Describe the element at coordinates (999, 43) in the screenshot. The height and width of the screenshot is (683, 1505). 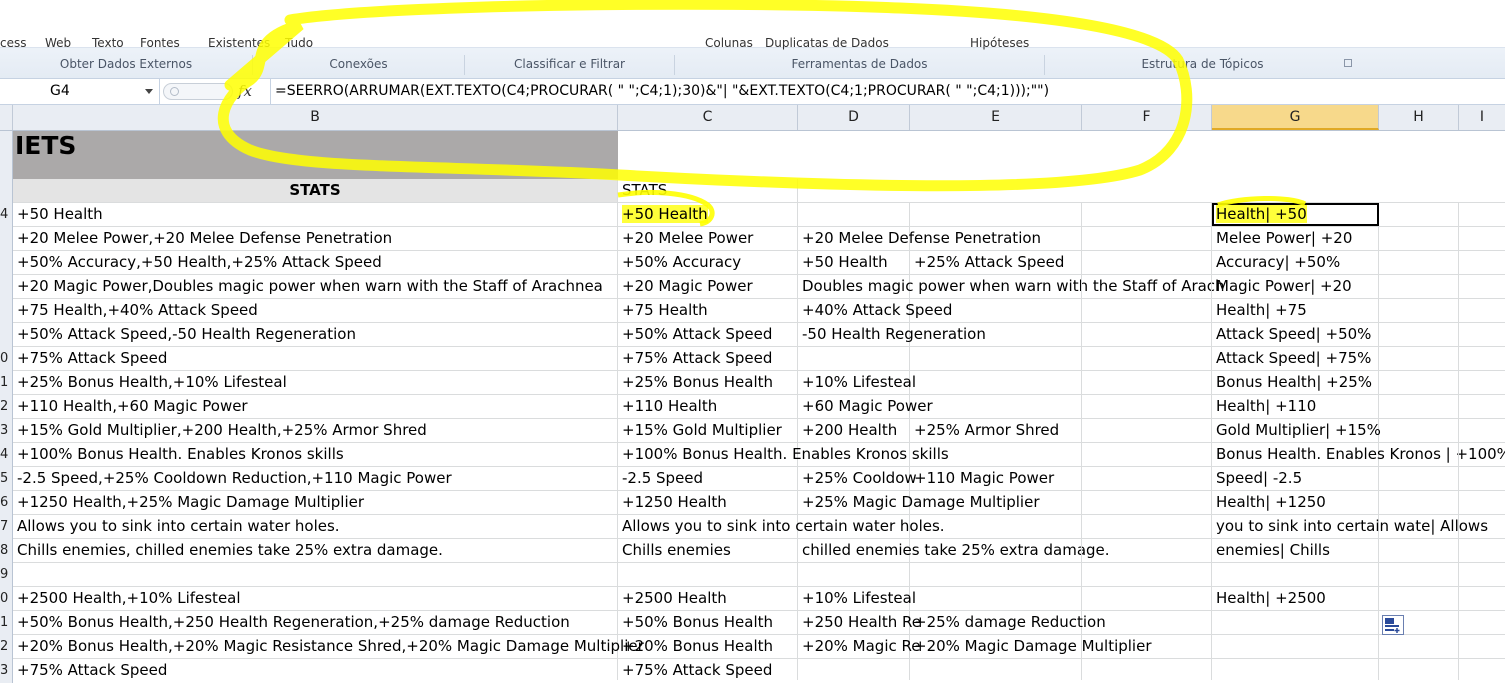
I see `ribbon-cut-label: Hipóteses` at that location.